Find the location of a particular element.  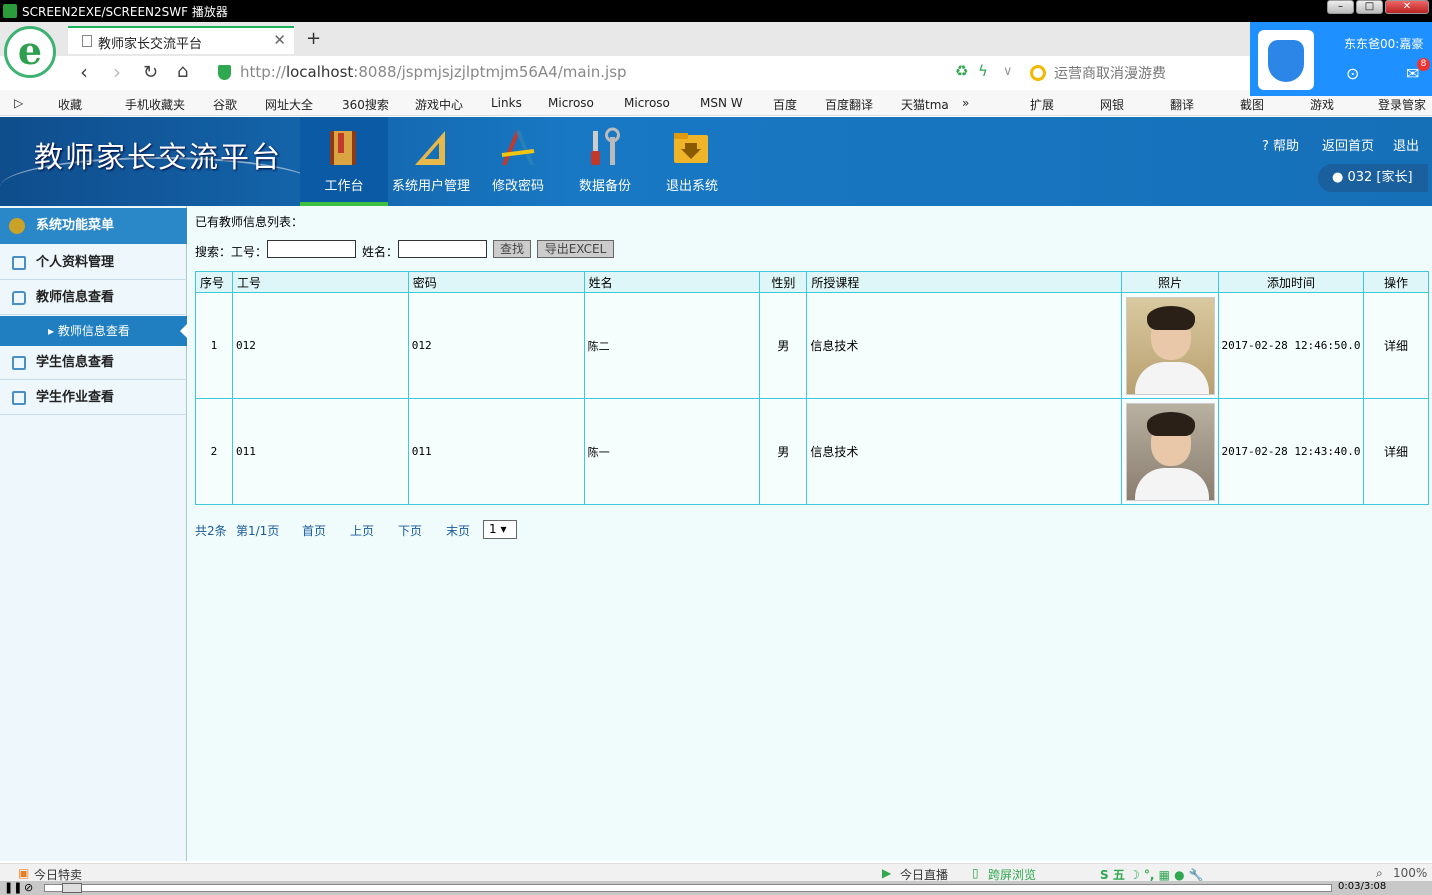

sidebar-item-label: 个人资料管理 is located at coordinates (75, 262).